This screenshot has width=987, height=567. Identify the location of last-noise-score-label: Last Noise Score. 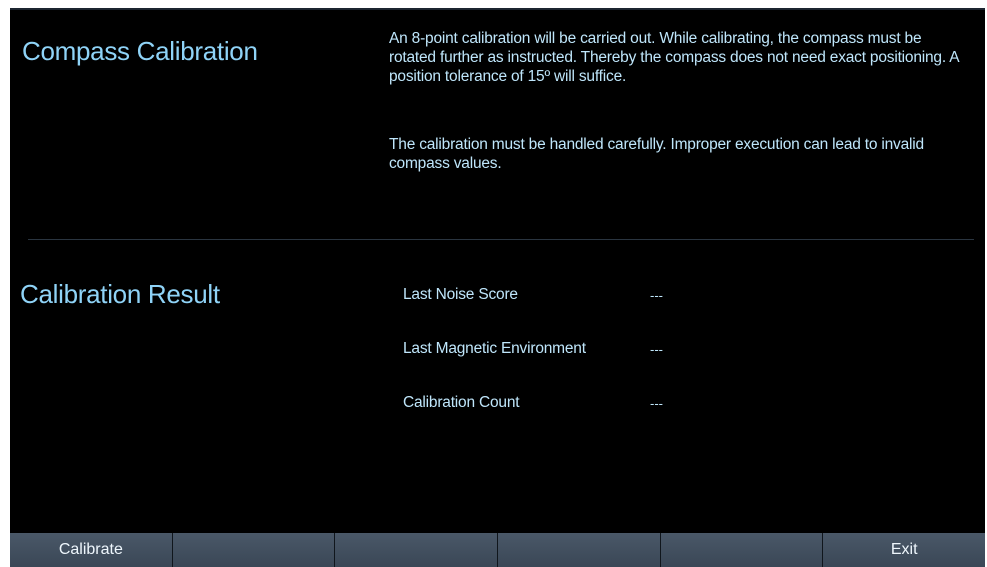
(460, 294).